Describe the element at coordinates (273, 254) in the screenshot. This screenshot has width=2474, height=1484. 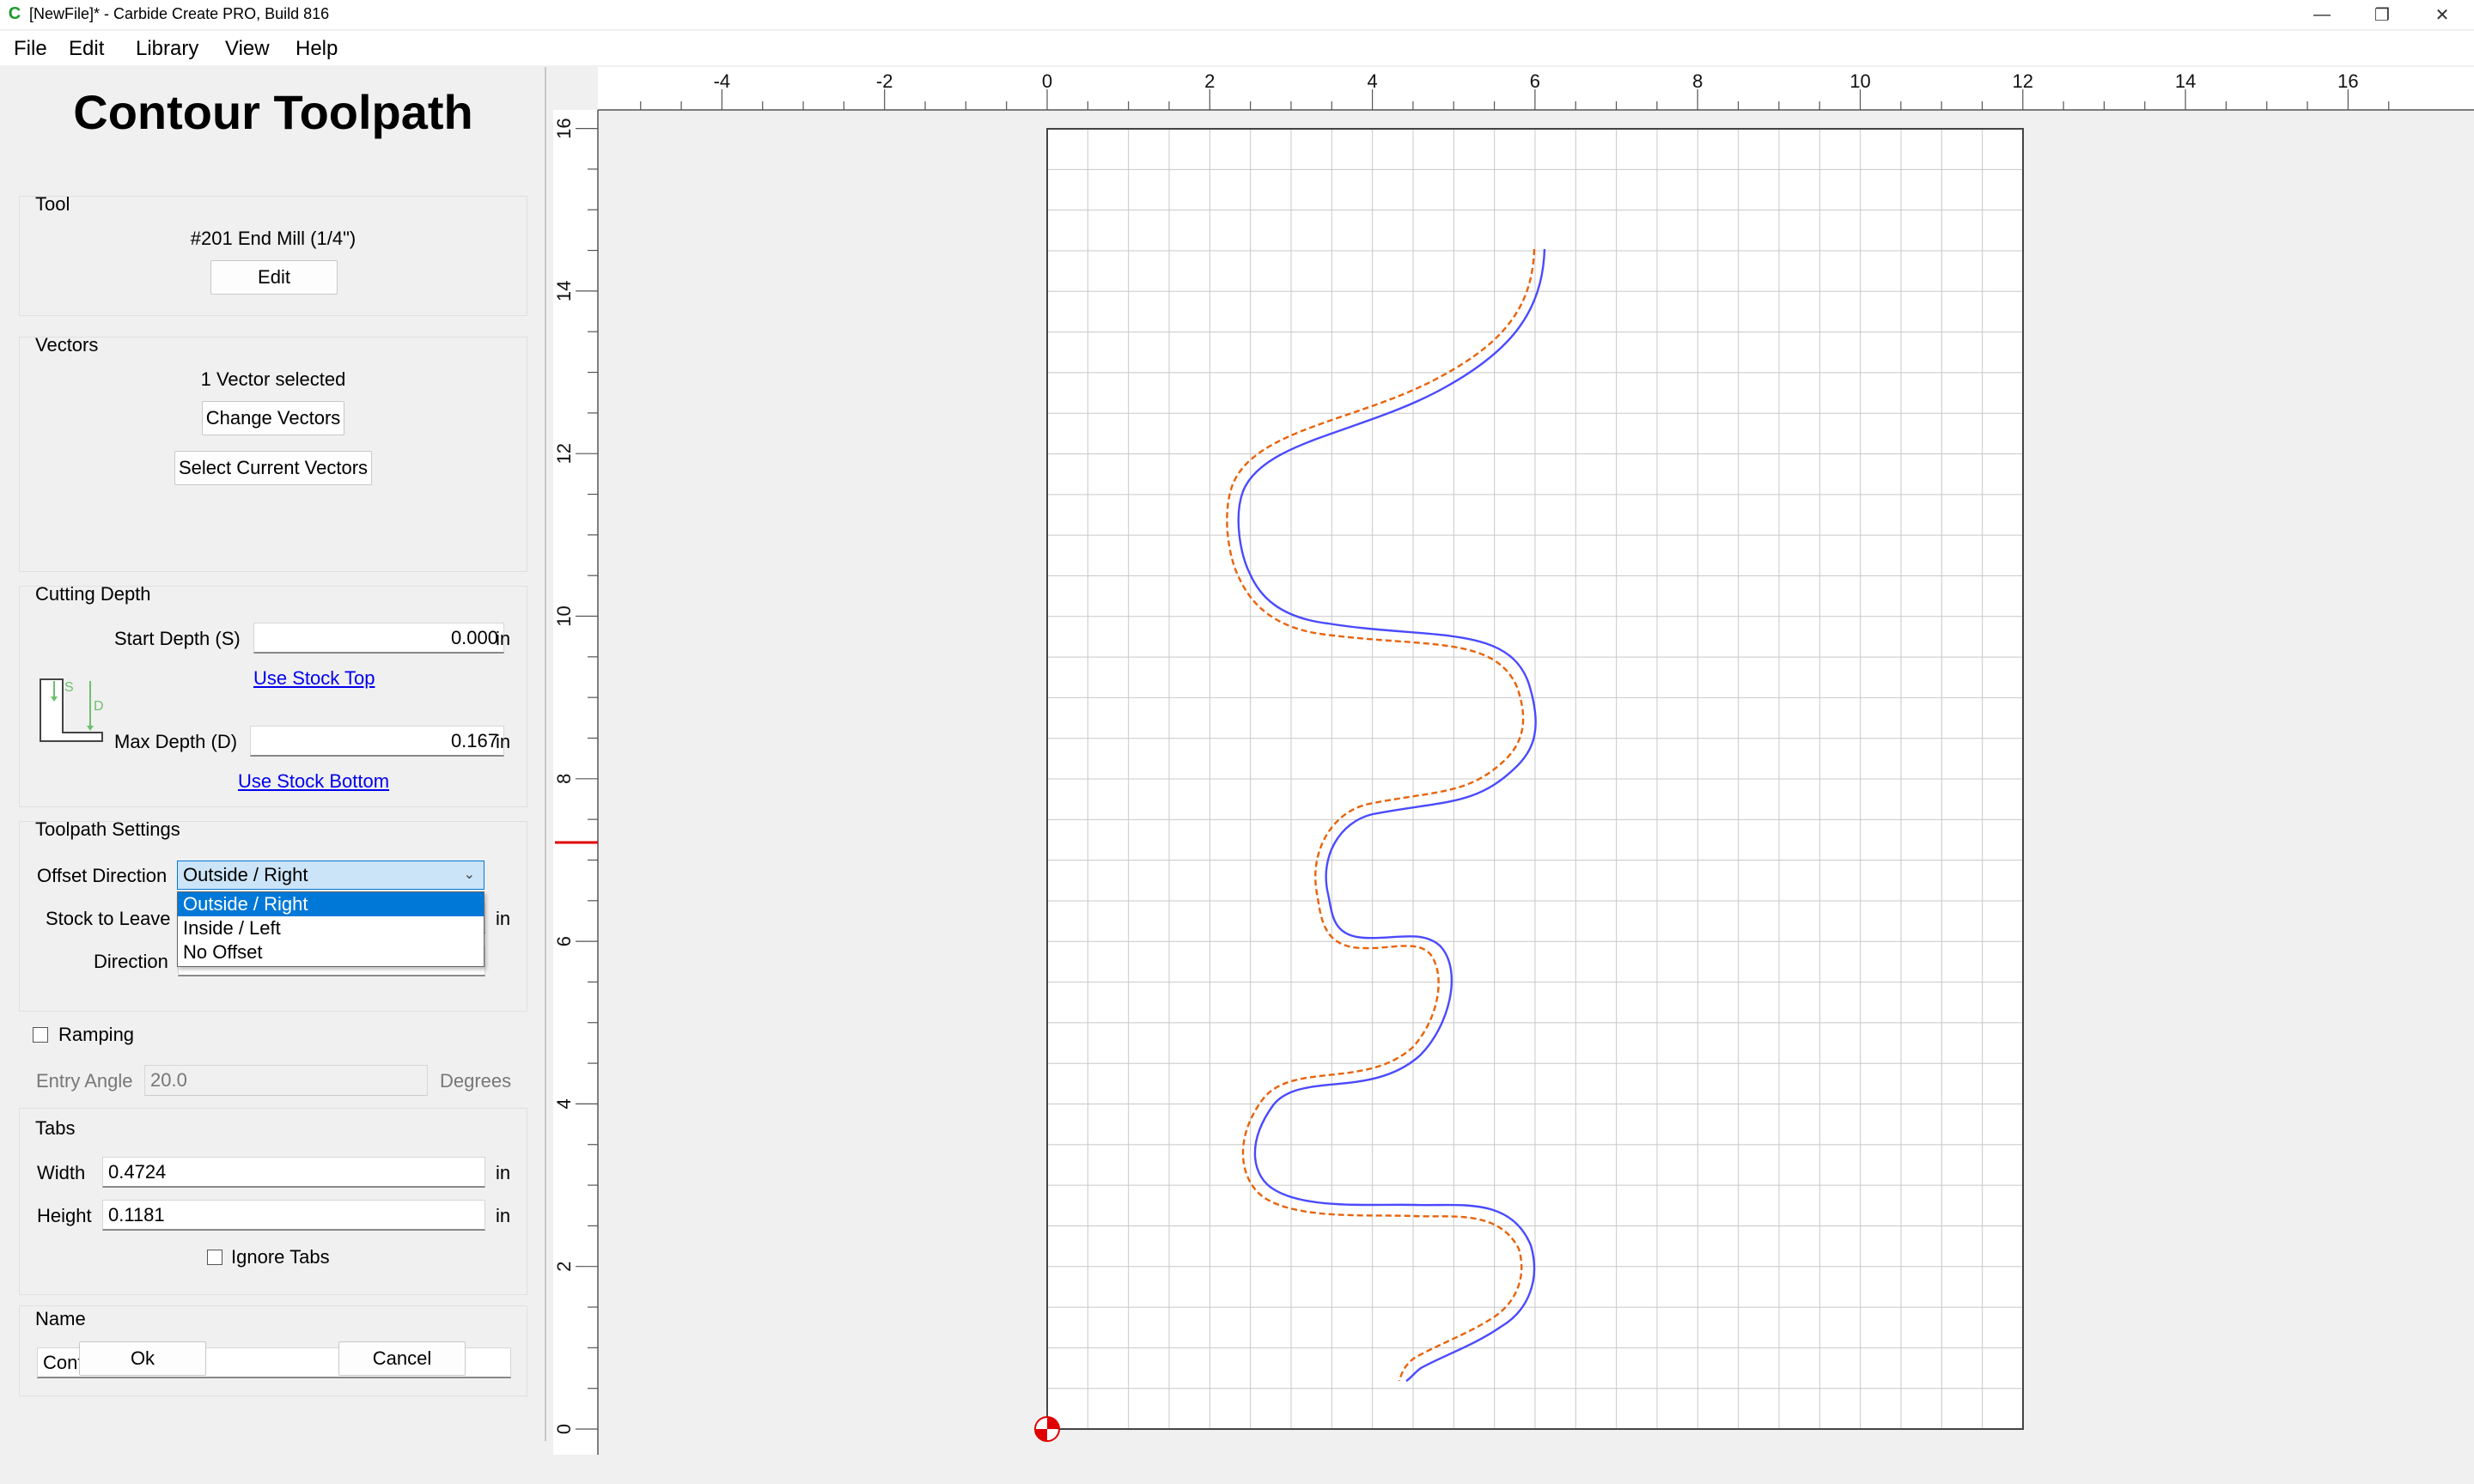
I see `tool-group: Tool #201 End Mill (1/4") Edit` at that location.